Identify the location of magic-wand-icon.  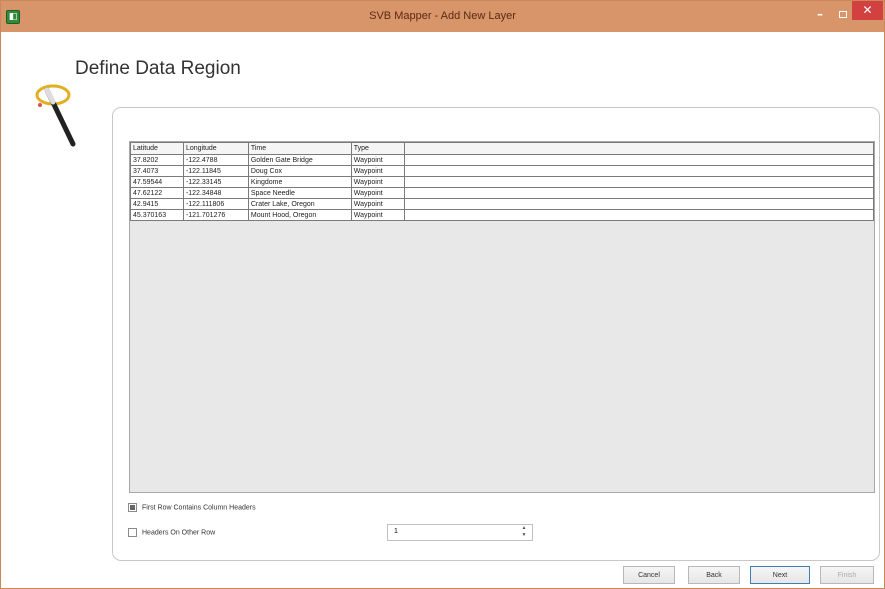
(55, 115).